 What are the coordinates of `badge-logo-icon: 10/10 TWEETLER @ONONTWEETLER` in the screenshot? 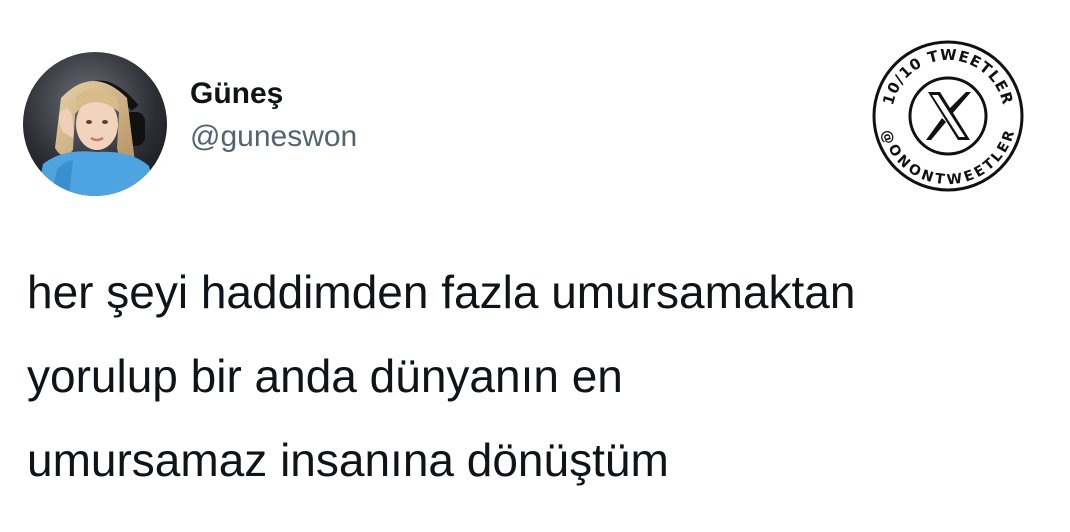 It's located at (948, 116).